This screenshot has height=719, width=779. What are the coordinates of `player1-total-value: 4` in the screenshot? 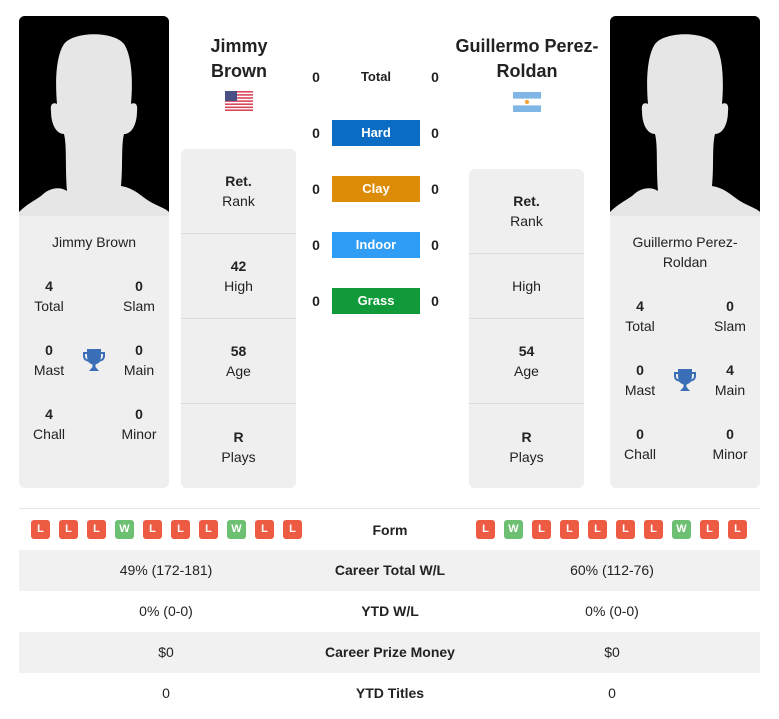 It's located at (49, 286).